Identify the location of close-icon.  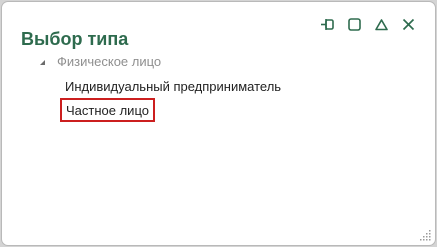
(408, 24).